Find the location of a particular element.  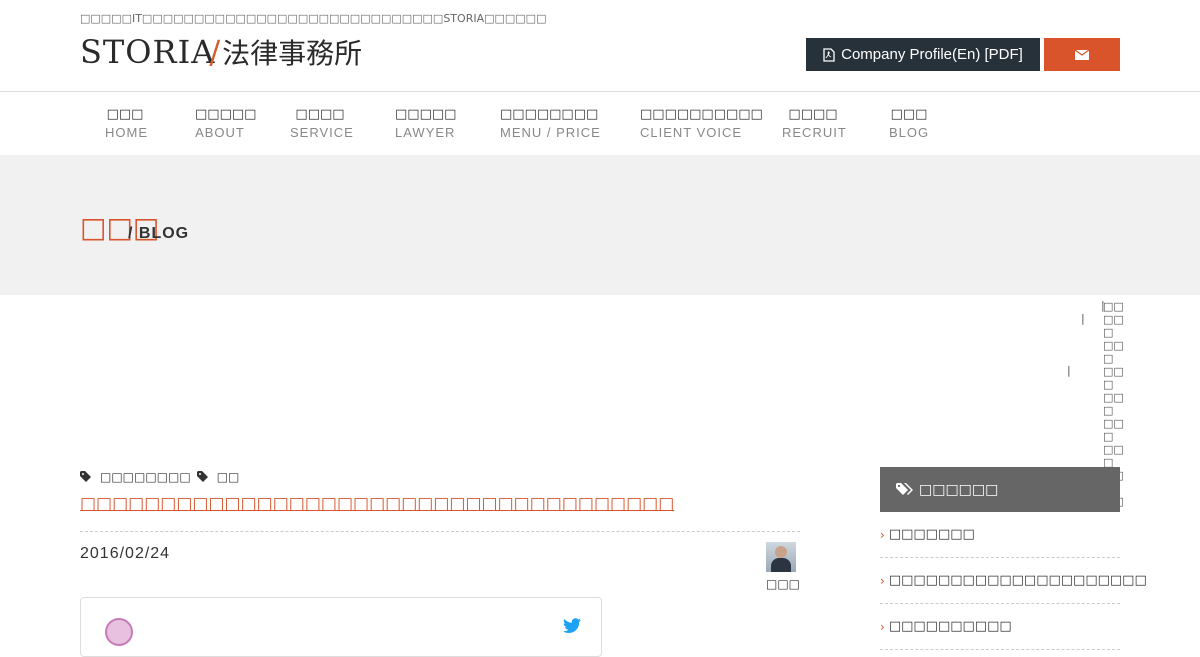

site-logo: STORIA / 法律事務所 is located at coordinates (221, 52).